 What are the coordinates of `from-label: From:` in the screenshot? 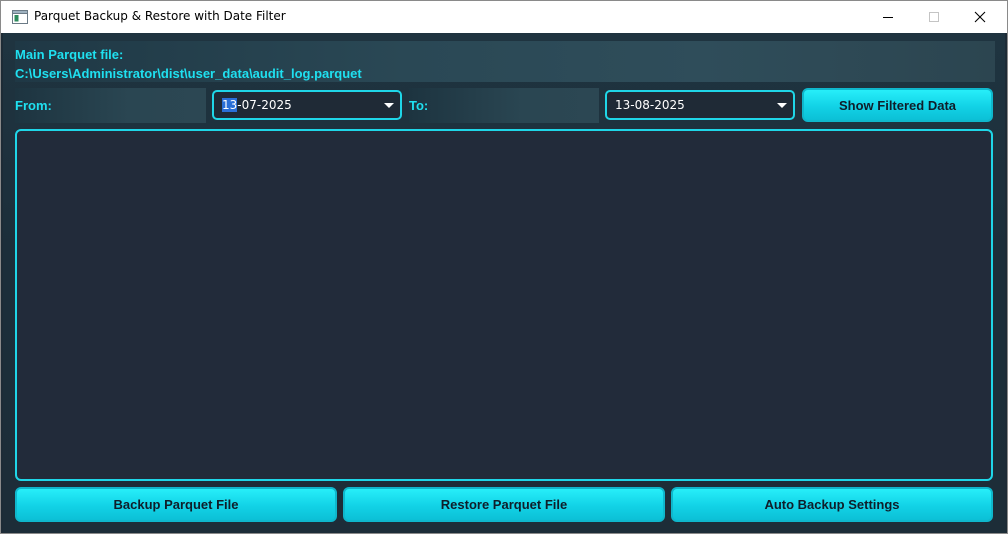 It's located at (110, 105).